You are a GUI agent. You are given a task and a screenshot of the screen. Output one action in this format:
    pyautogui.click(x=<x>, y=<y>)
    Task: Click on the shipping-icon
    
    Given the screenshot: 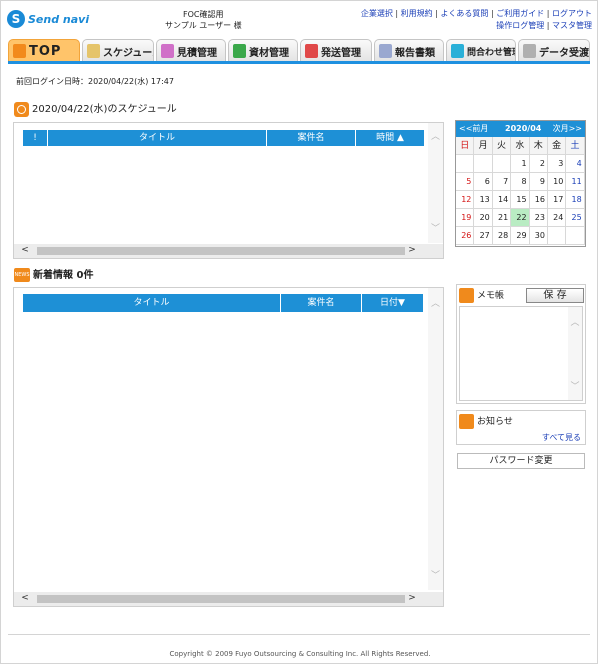 What is the action you would take?
    pyautogui.click(x=311, y=51)
    